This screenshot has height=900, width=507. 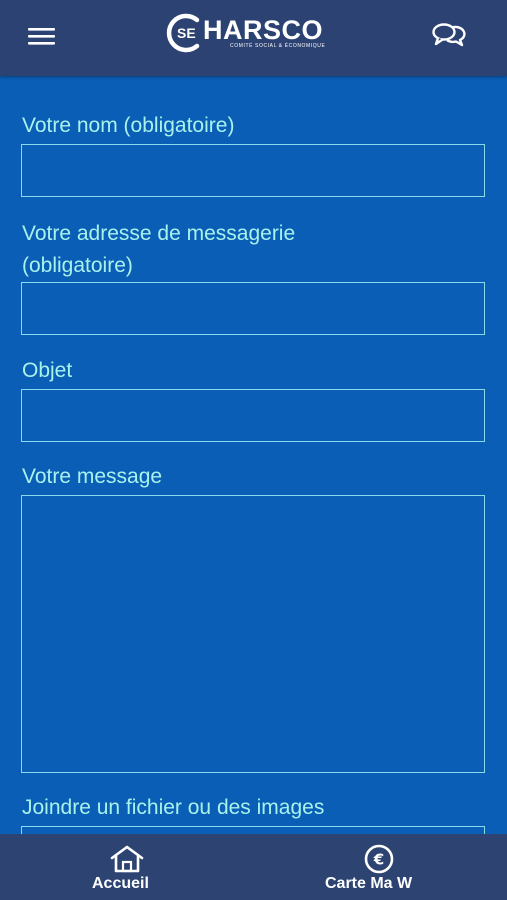 I want to click on name-label: Votre nom (obligatoire), so click(x=128, y=125).